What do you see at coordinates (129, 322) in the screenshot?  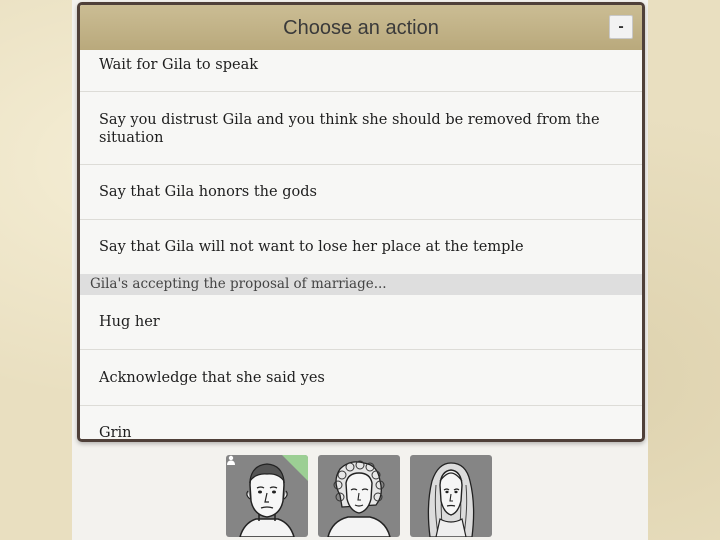 I see `option-label: Hug her` at bounding box center [129, 322].